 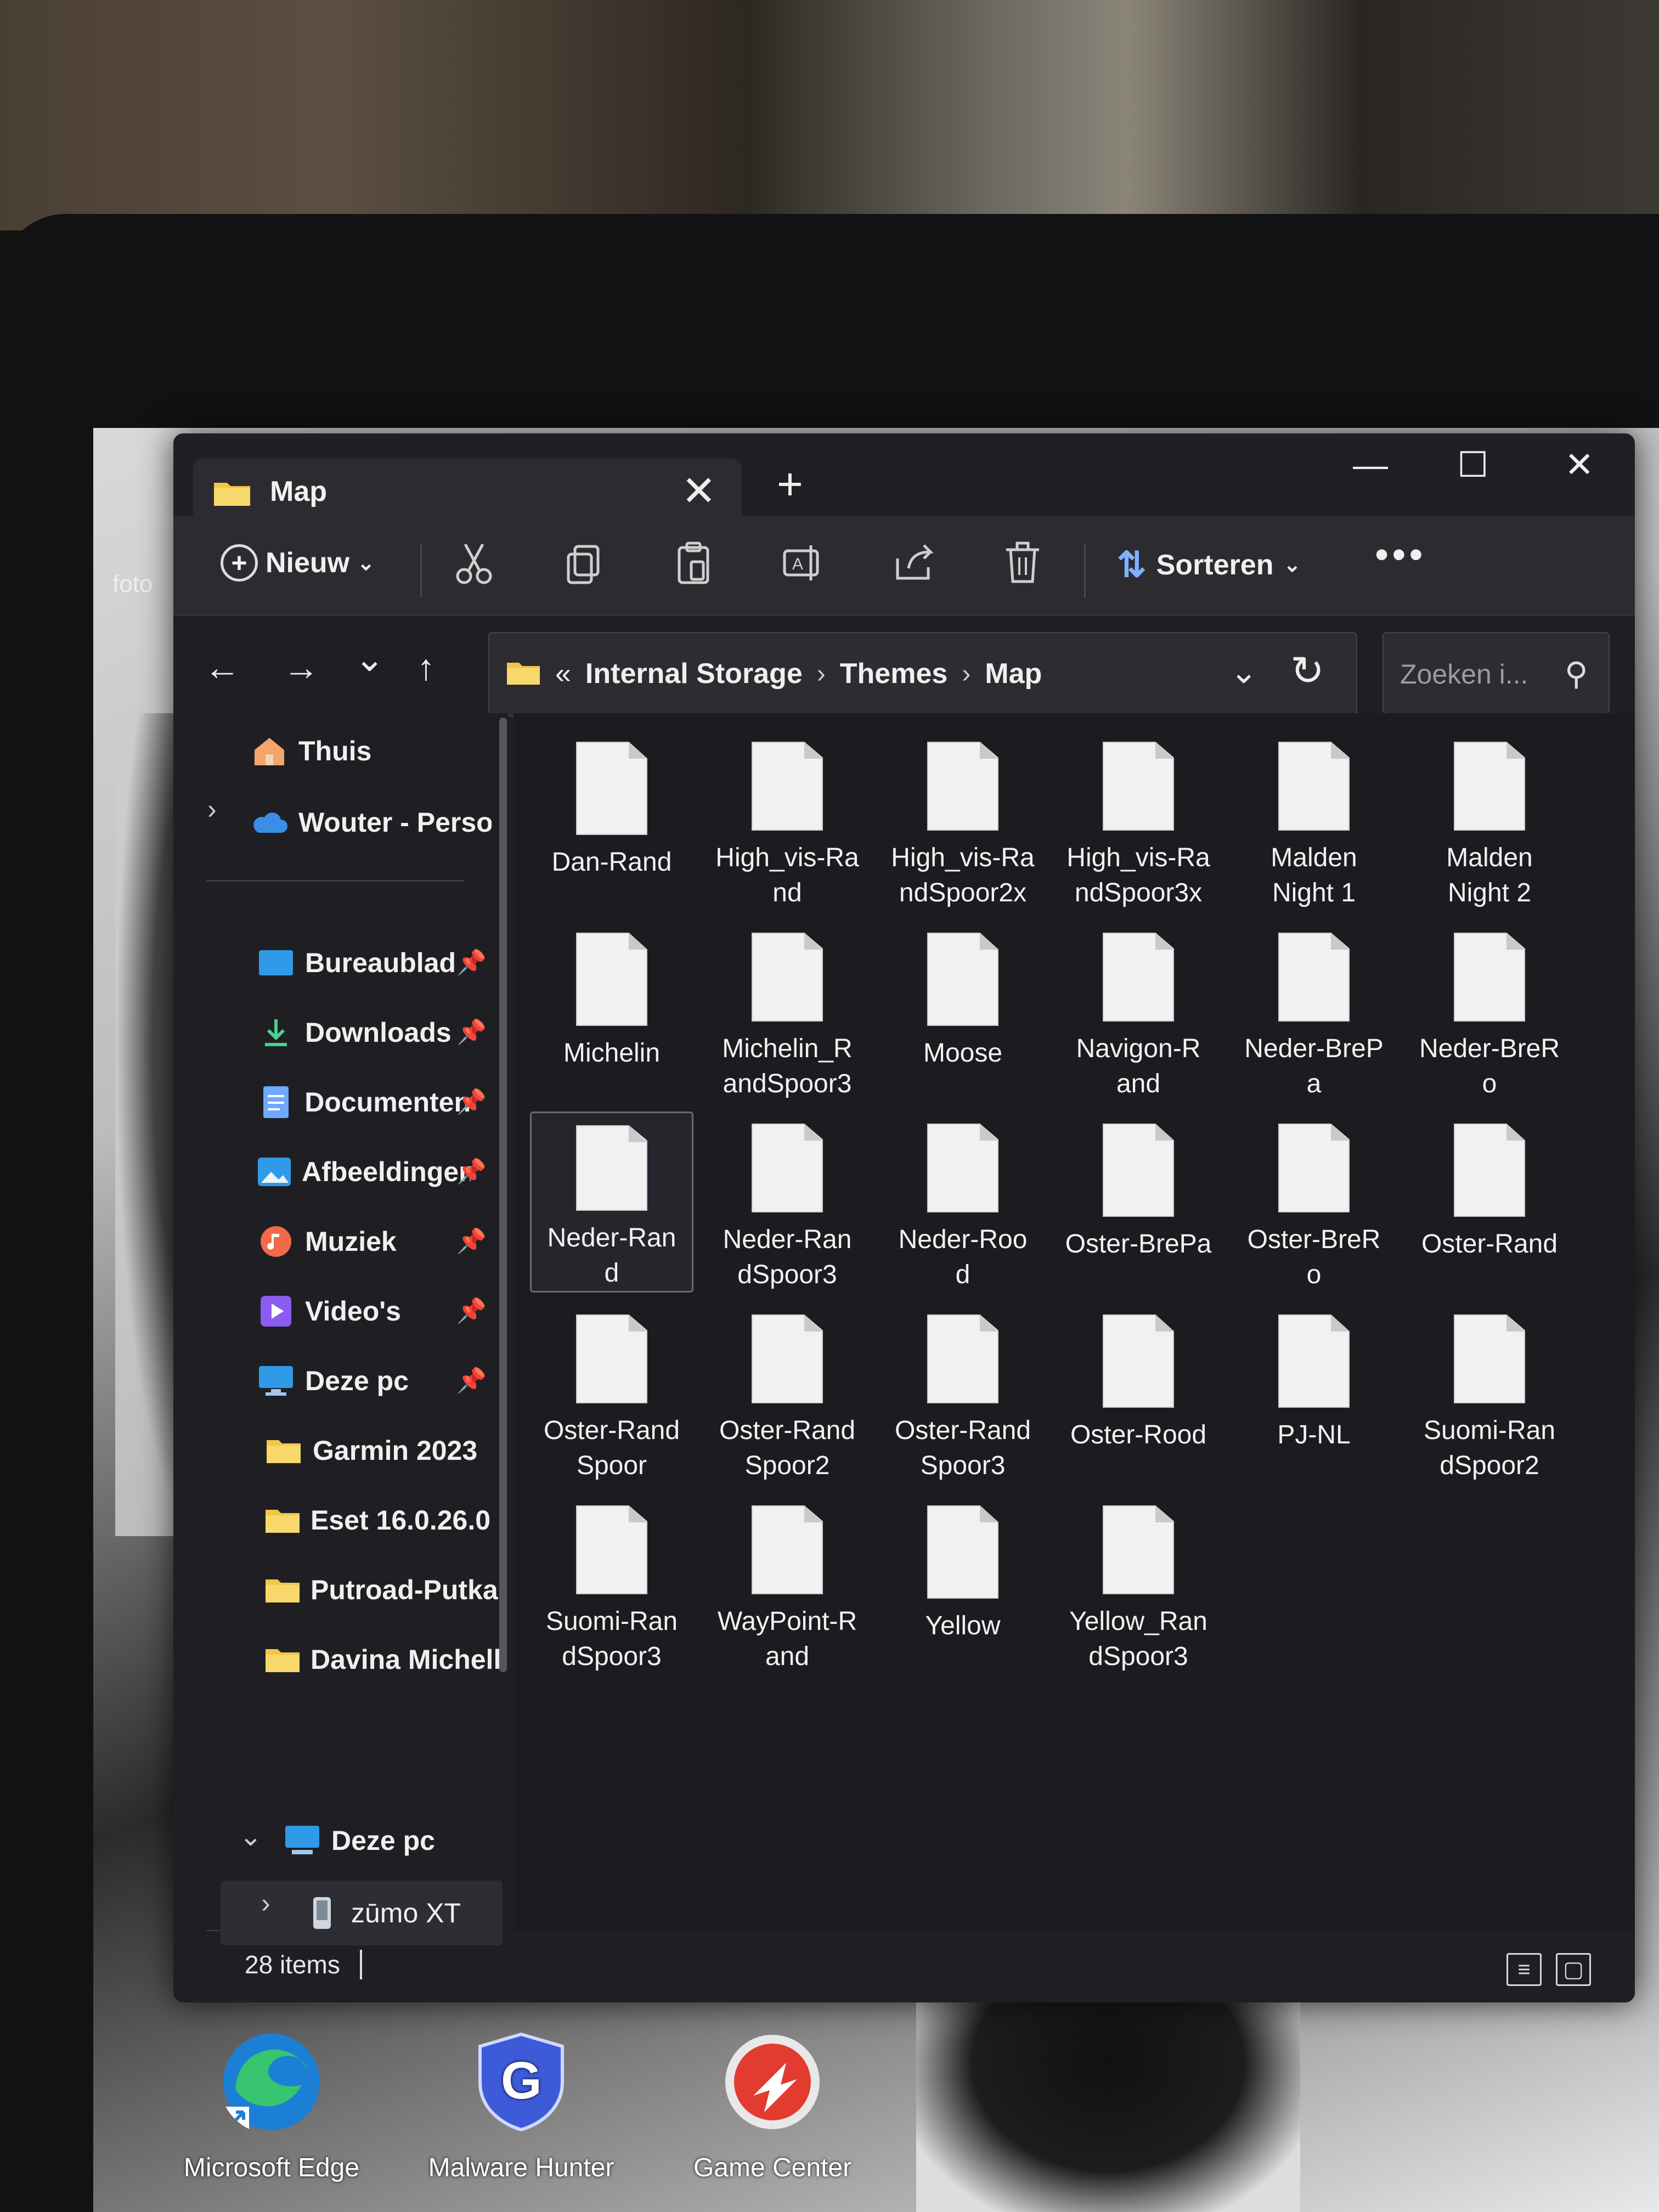 What do you see at coordinates (359, 1840) in the screenshot?
I see `sidebar-item-this-pc: Deze pc` at bounding box center [359, 1840].